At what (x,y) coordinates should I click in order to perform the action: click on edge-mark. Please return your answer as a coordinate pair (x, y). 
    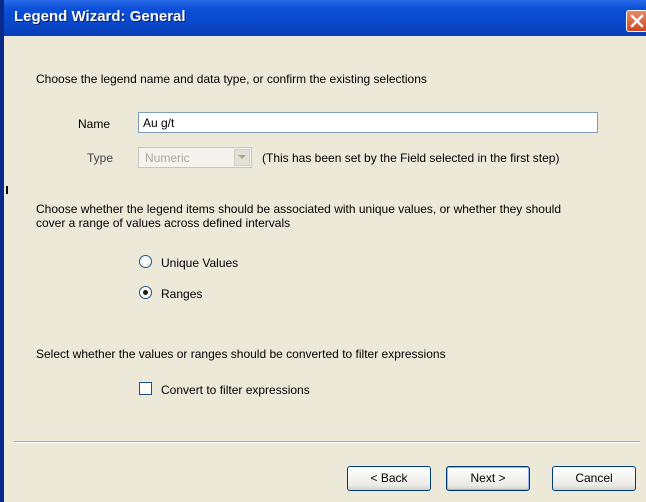
    Looking at the image, I should click on (7, 190).